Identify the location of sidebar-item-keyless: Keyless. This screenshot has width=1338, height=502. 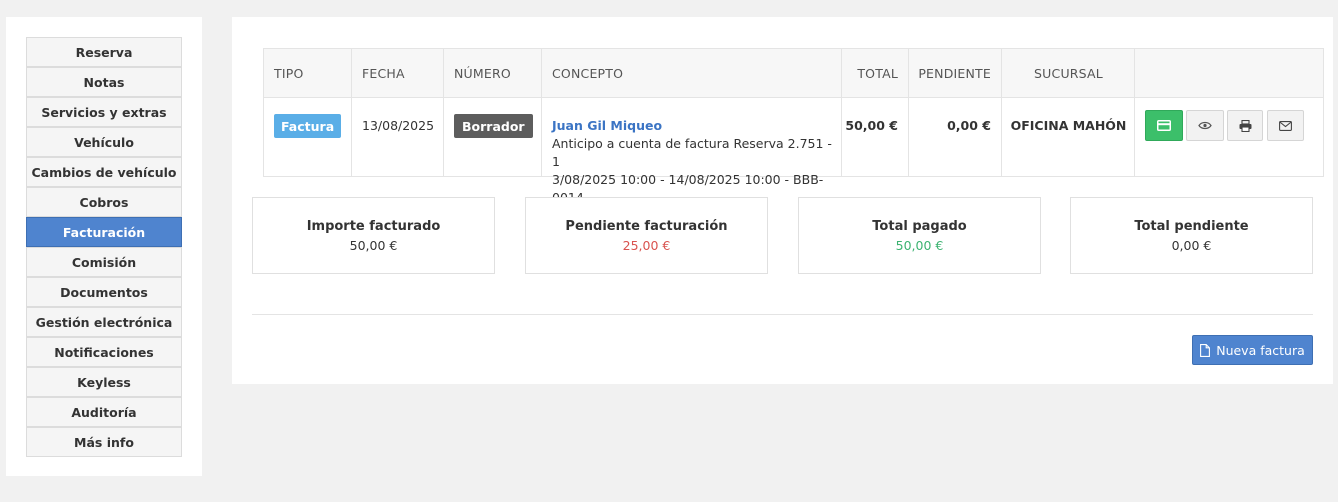
(104, 382).